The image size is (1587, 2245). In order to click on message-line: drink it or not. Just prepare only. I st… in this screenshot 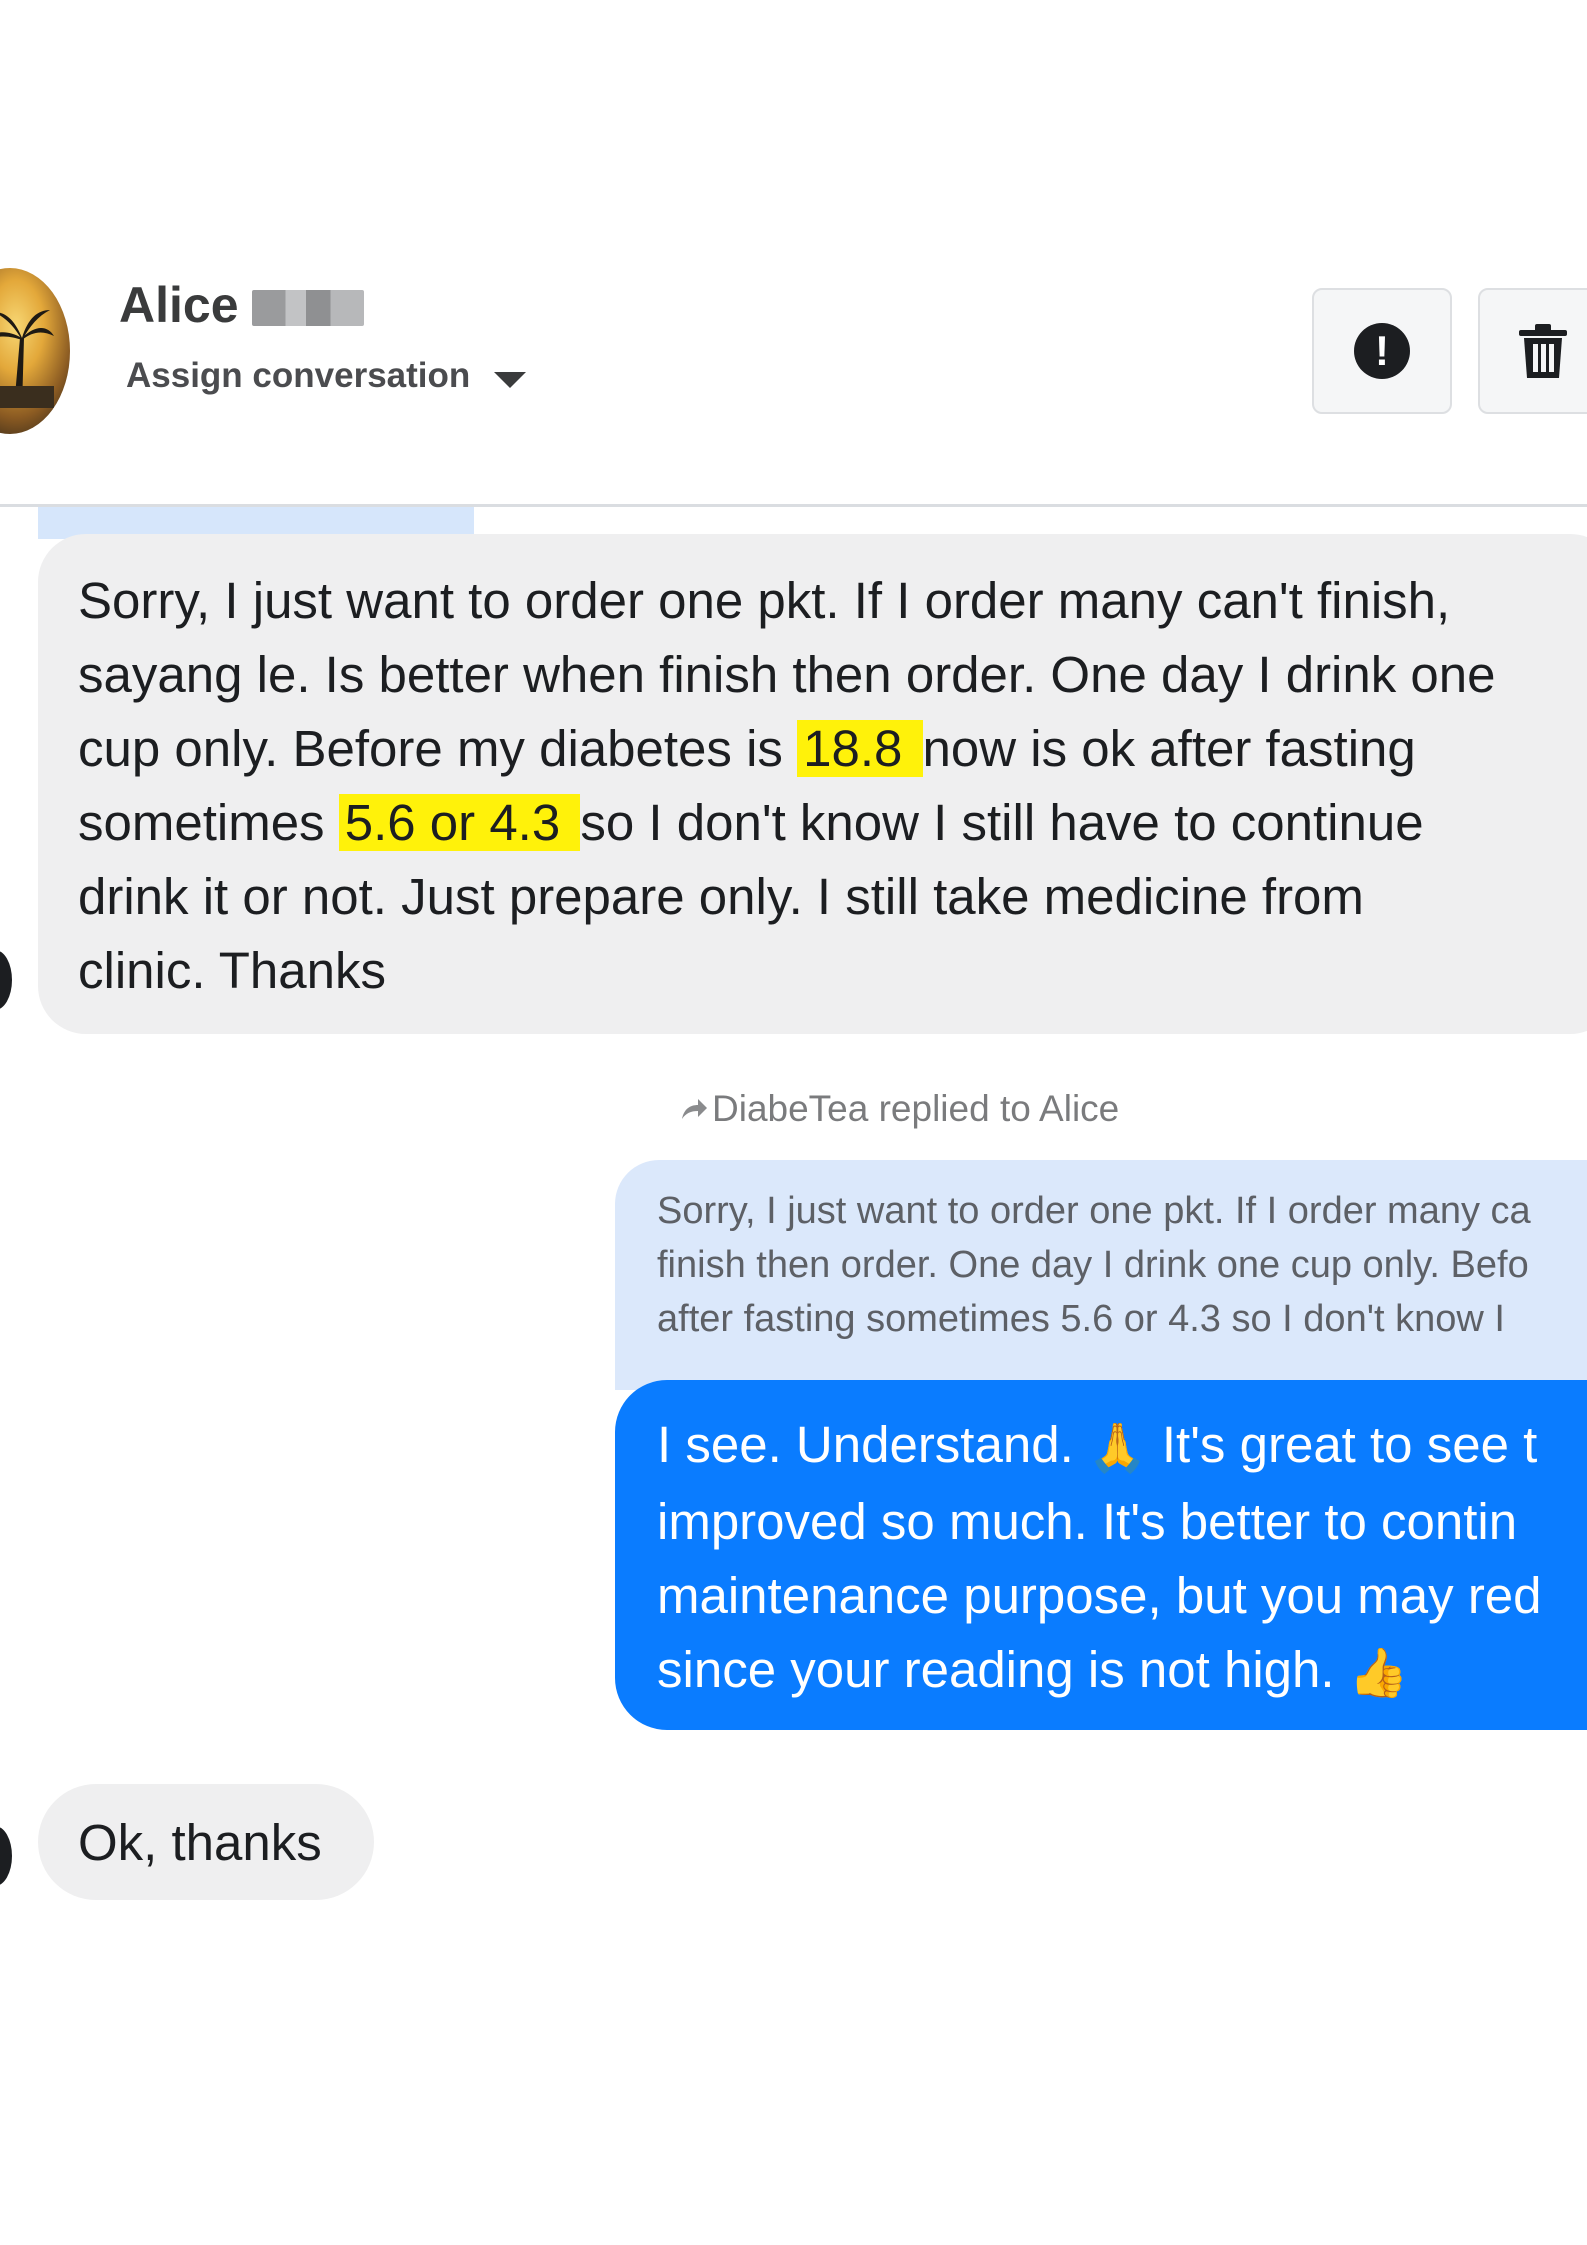, I will do `click(721, 896)`.